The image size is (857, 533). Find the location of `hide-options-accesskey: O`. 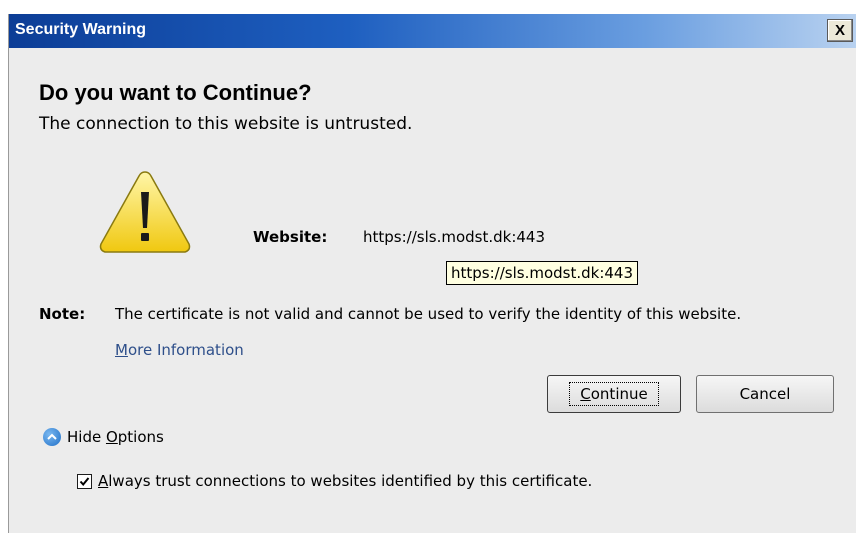

hide-options-accesskey: O is located at coordinates (111, 437).